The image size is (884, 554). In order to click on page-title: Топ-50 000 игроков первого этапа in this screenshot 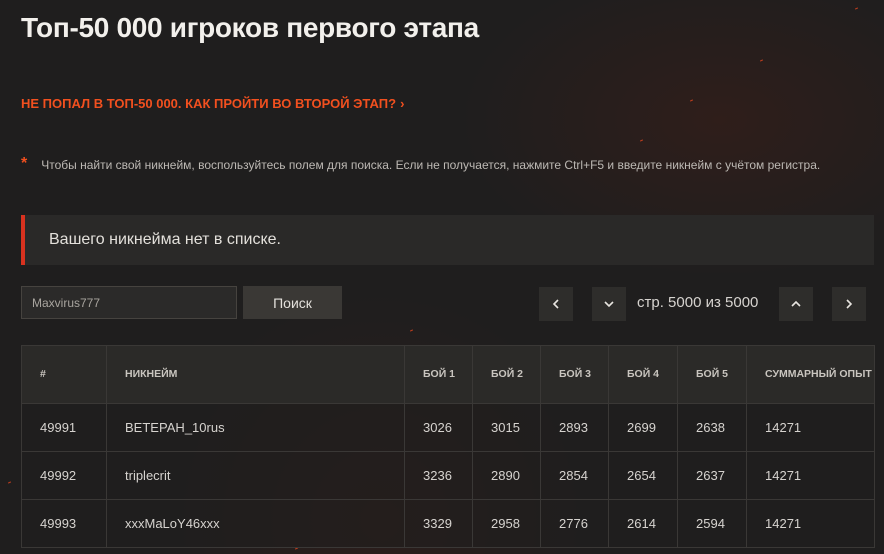, I will do `click(250, 27)`.